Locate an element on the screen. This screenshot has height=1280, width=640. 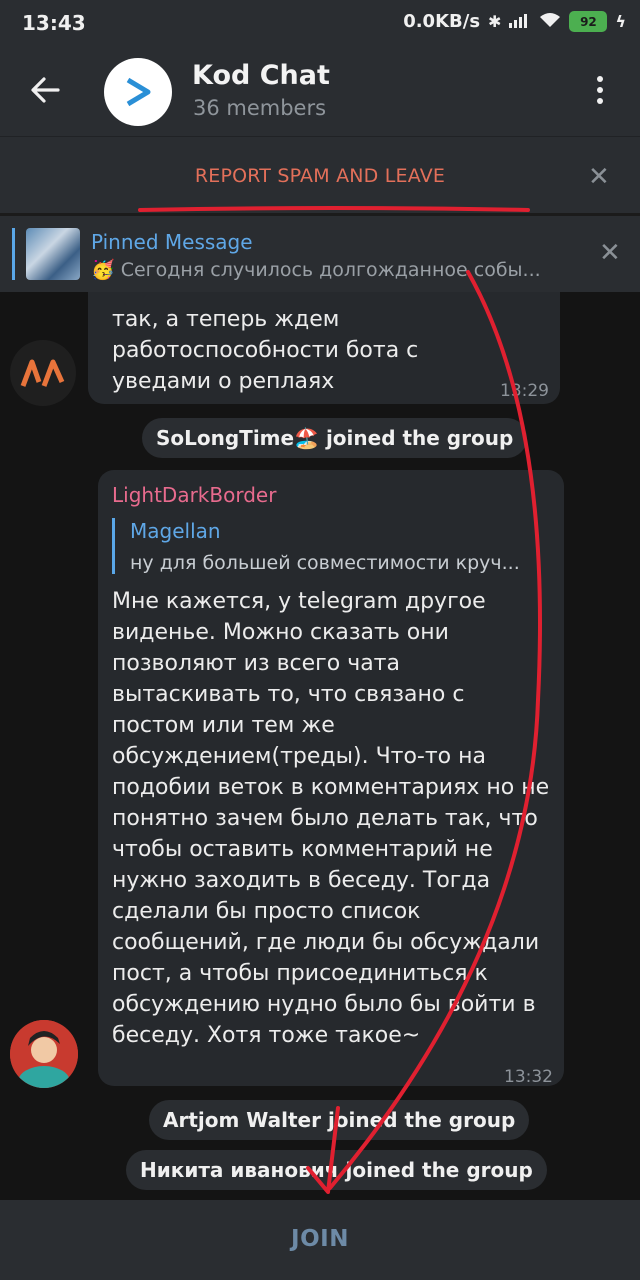
chat-avatar is located at coordinates (138, 92).